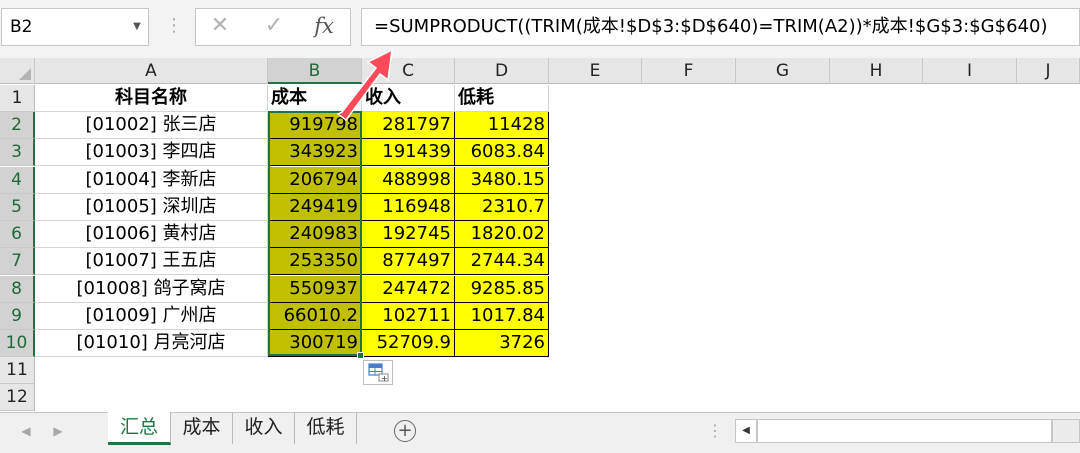 This screenshot has height=453, width=1080. What do you see at coordinates (17, 289) in the screenshot?
I see `row-header: 8` at bounding box center [17, 289].